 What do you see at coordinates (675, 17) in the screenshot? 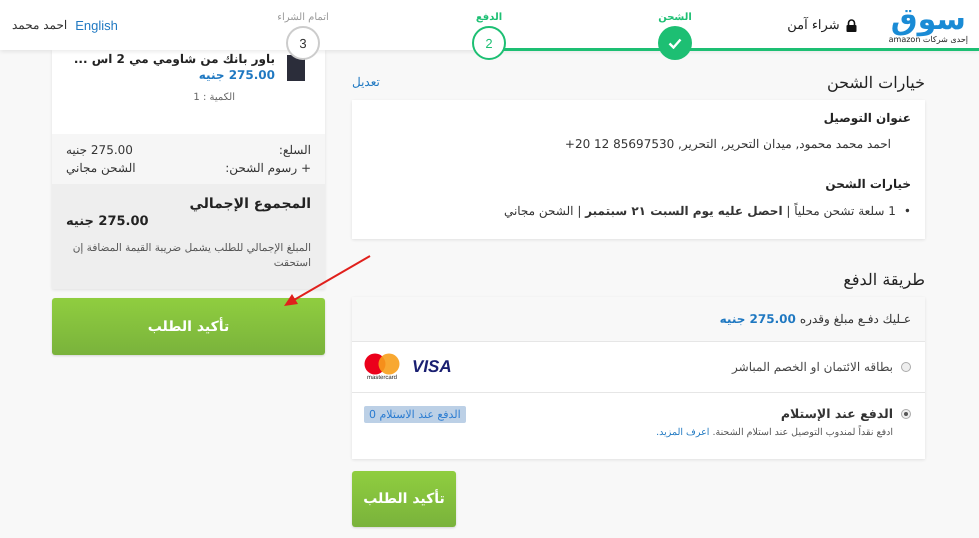
I see `step-label: الشحن` at bounding box center [675, 17].